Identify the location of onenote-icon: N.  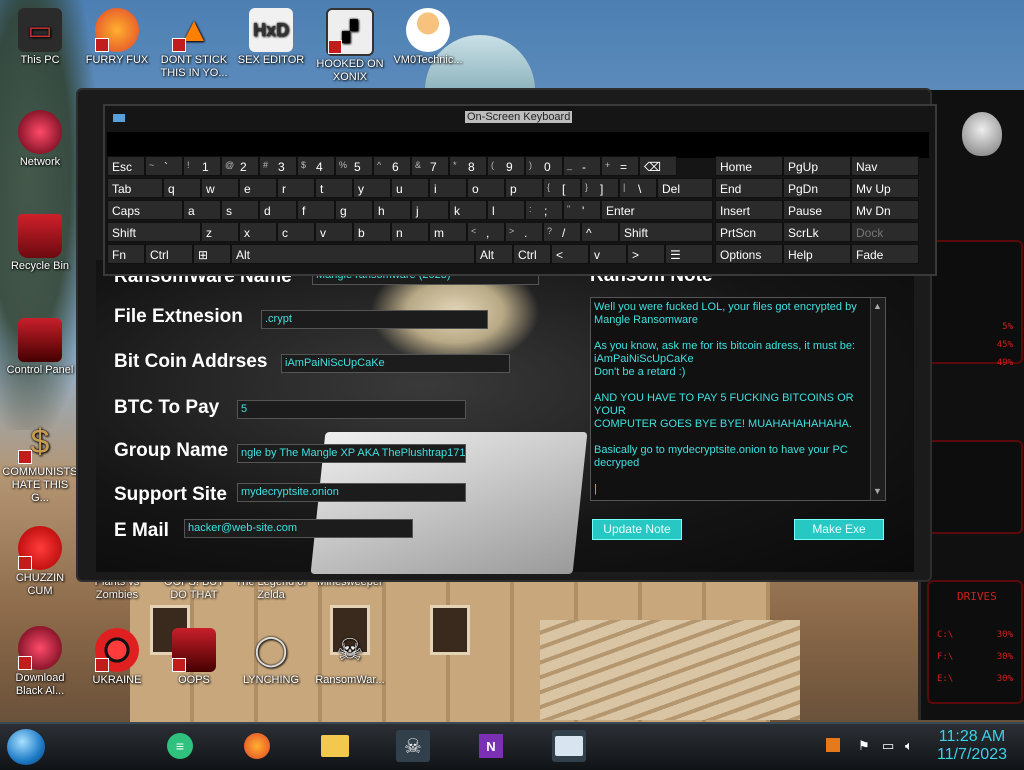
(491, 746).